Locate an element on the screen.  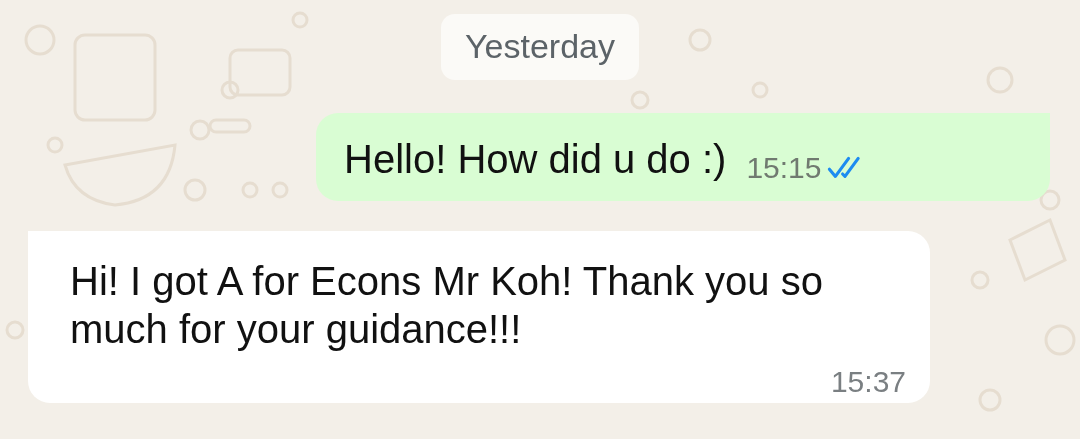
message-time: 15:15 is located at coordinates (784, 168).